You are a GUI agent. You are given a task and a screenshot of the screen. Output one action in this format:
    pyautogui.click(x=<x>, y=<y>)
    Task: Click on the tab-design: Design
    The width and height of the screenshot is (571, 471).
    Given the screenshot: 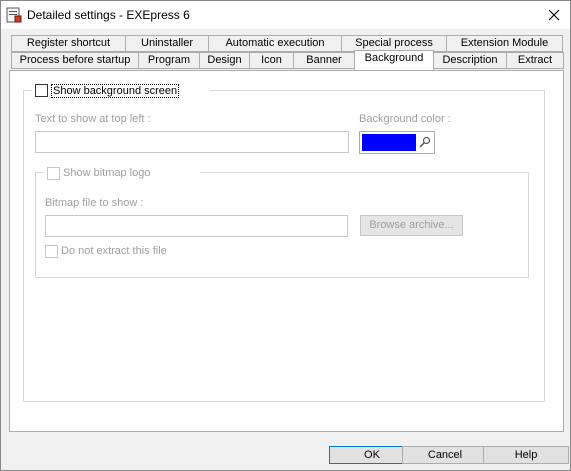 What is the action you would take?
    pyautogui.click(x=224, y=60)
    